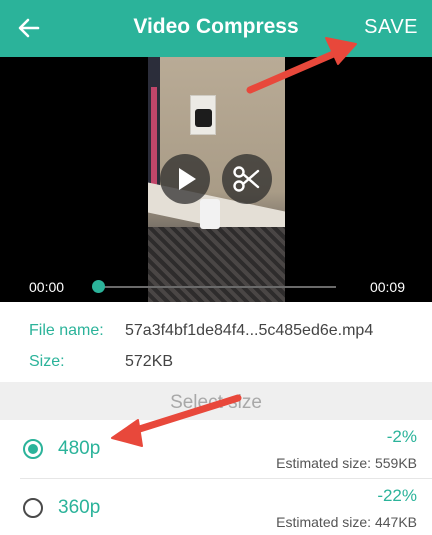  I want to click on scissors-icon, so click(246, 179).